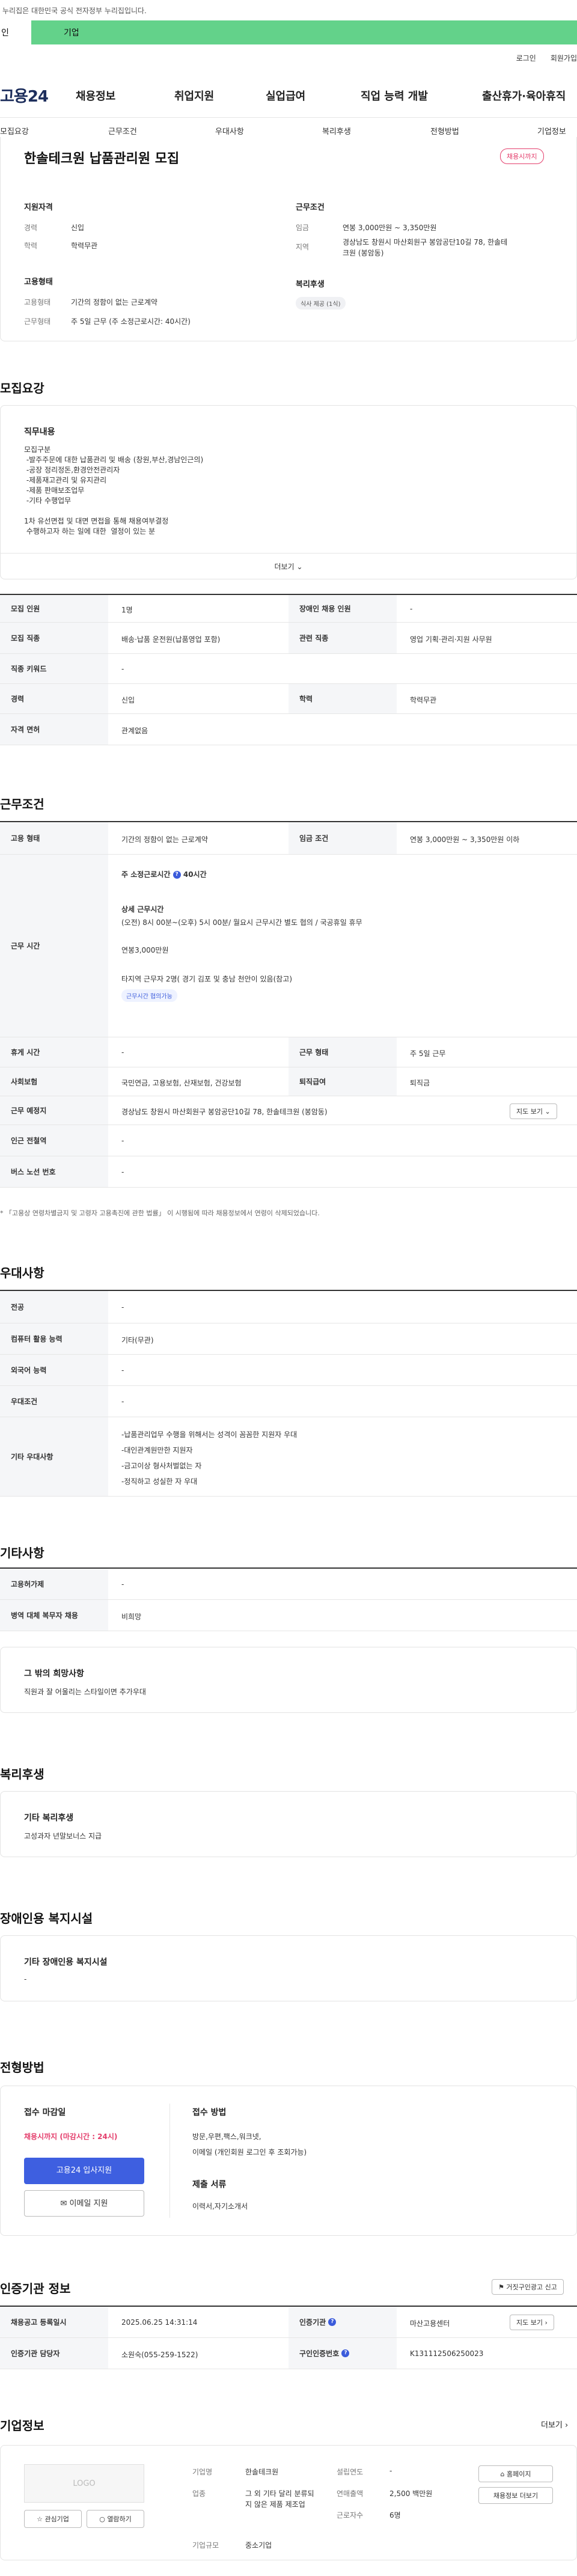  What do you see at coordinates (54, 838) in the screenshot?
I see `table-header-cell: 고용 형태` at bounding box center [54, 838].